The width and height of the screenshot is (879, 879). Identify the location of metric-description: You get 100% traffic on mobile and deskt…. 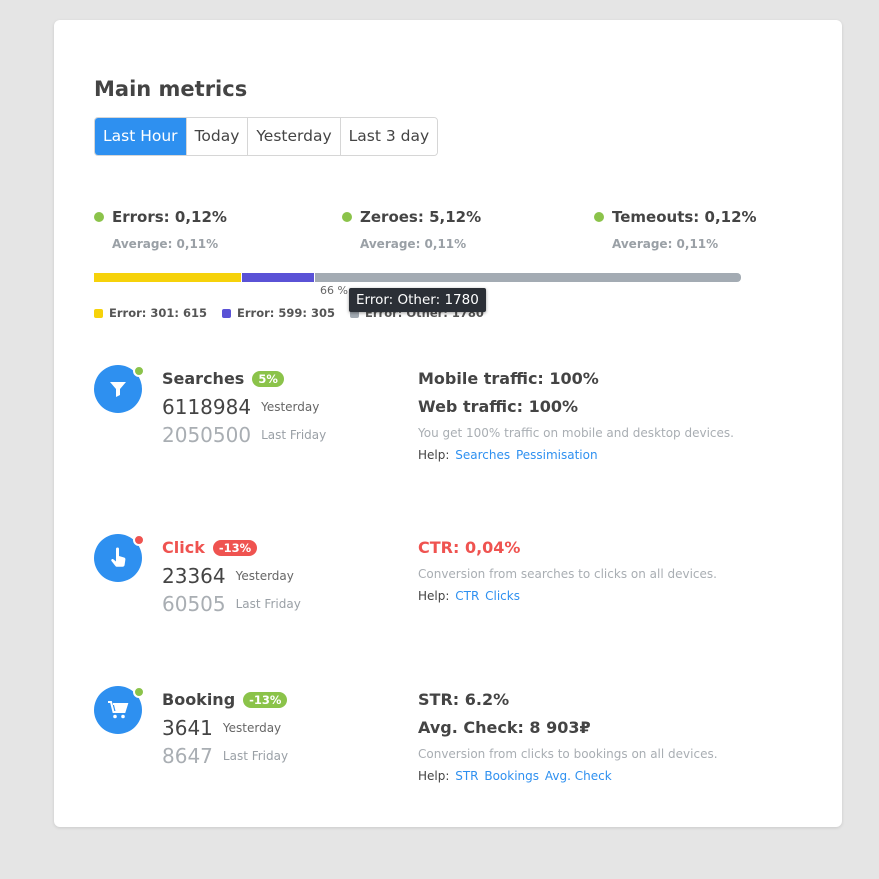
(576, 433).